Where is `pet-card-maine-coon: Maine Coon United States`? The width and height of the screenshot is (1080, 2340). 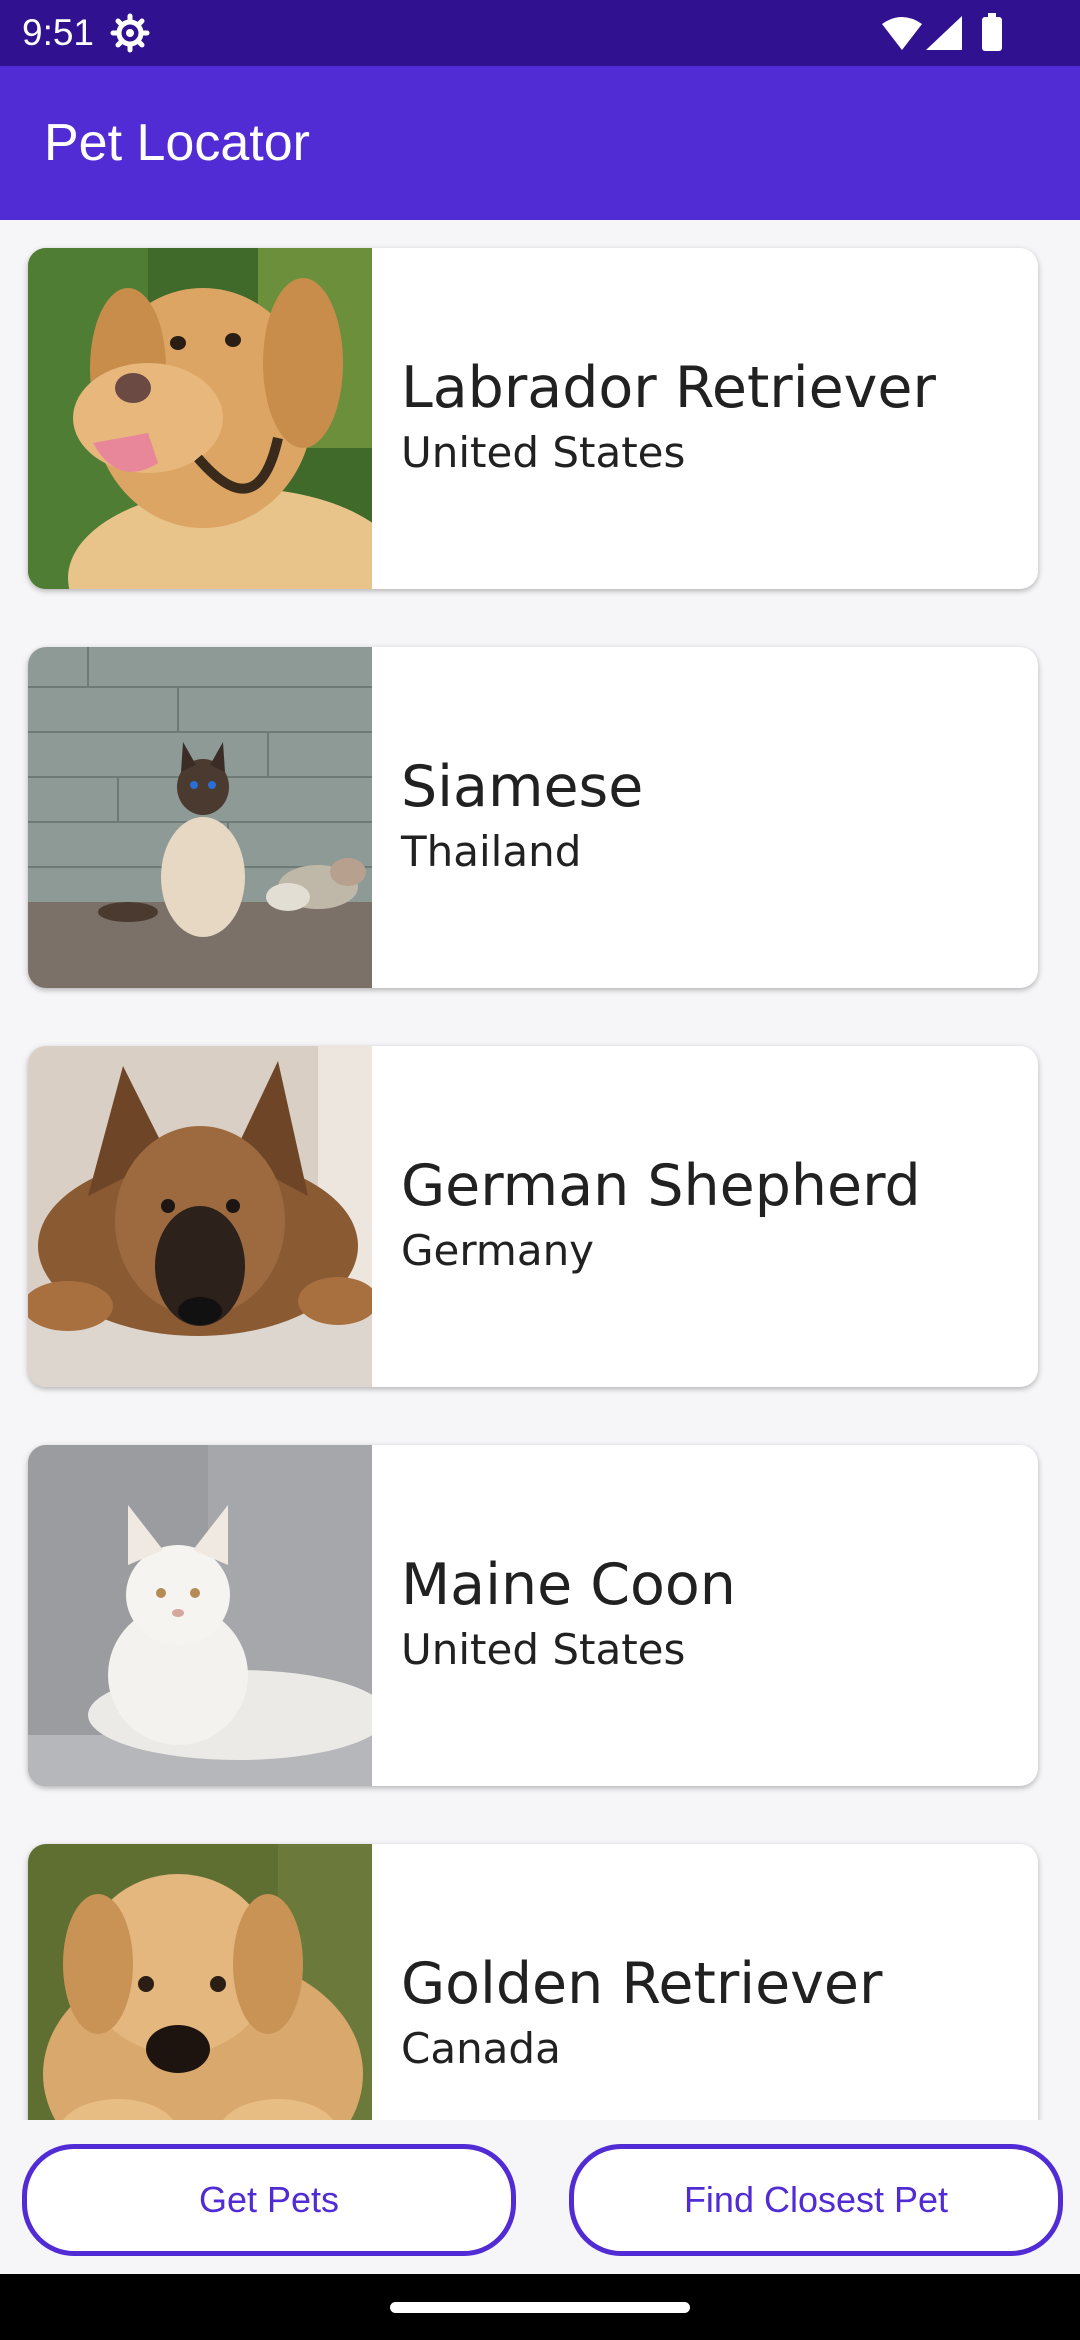 pet-card-maine-coon: Maine Coon United States is located at coordinates (533, 1615).